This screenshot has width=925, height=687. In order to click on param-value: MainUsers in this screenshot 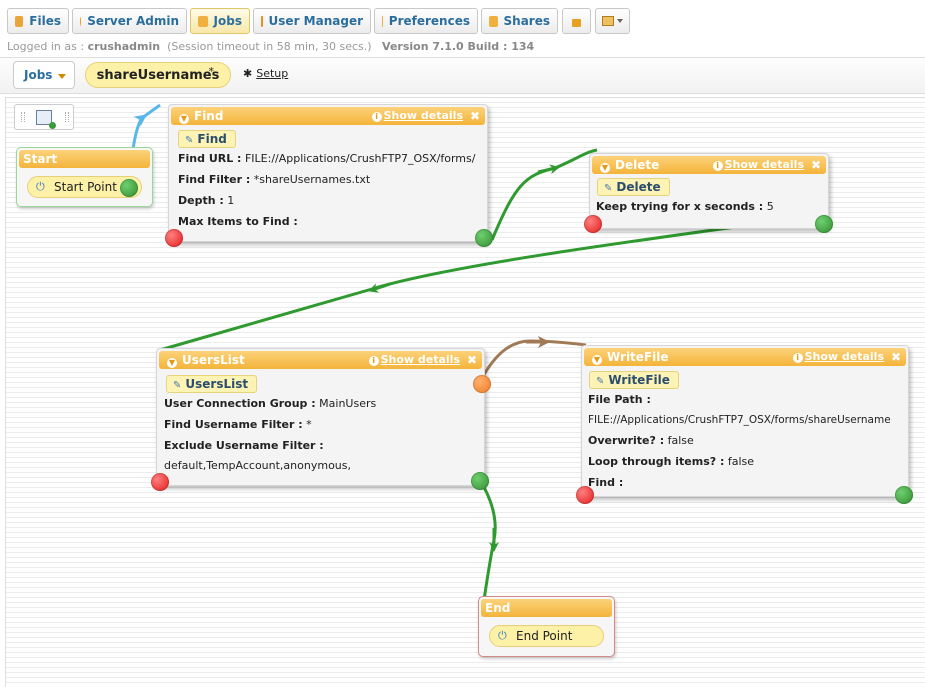, I will do `click(348, 403)`.